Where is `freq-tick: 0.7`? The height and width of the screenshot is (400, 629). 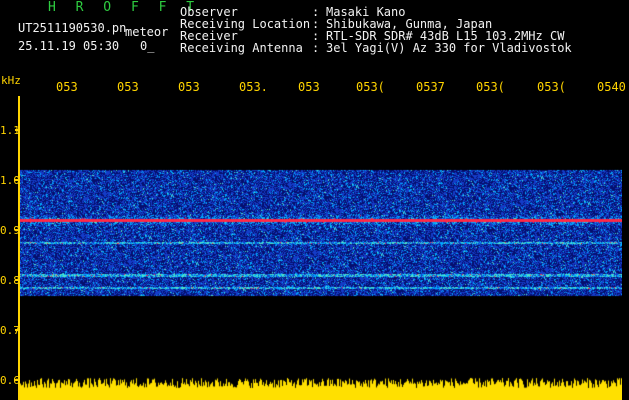 freq-tick: 0.7 is located at coordinates (10, 330).